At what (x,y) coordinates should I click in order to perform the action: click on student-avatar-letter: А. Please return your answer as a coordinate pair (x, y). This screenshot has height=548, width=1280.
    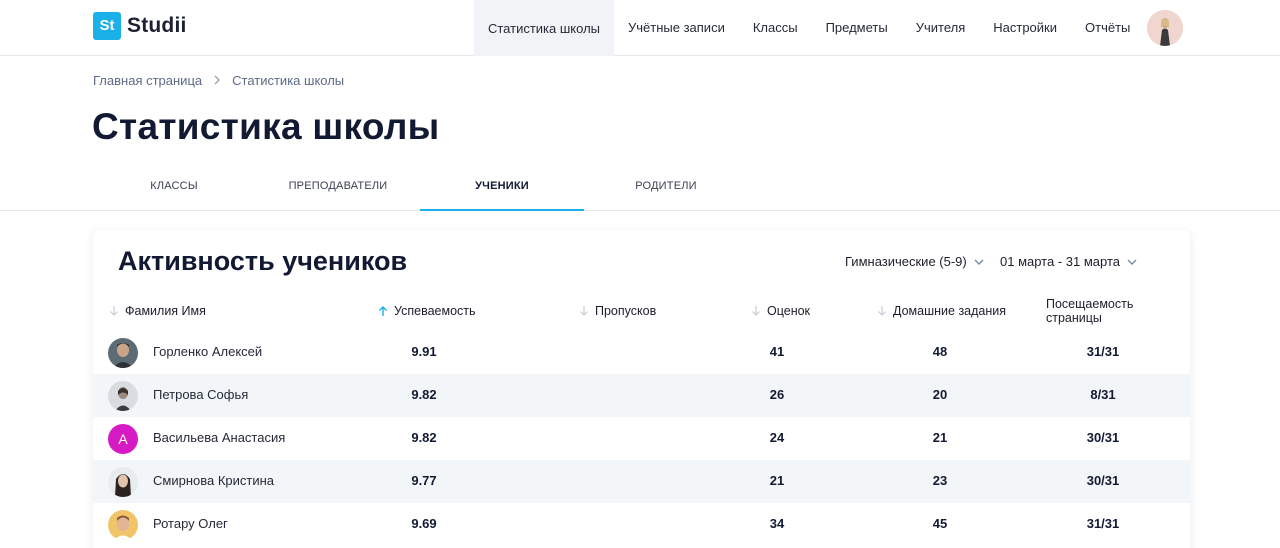
    Looking at the image, I should click on (123, 439).